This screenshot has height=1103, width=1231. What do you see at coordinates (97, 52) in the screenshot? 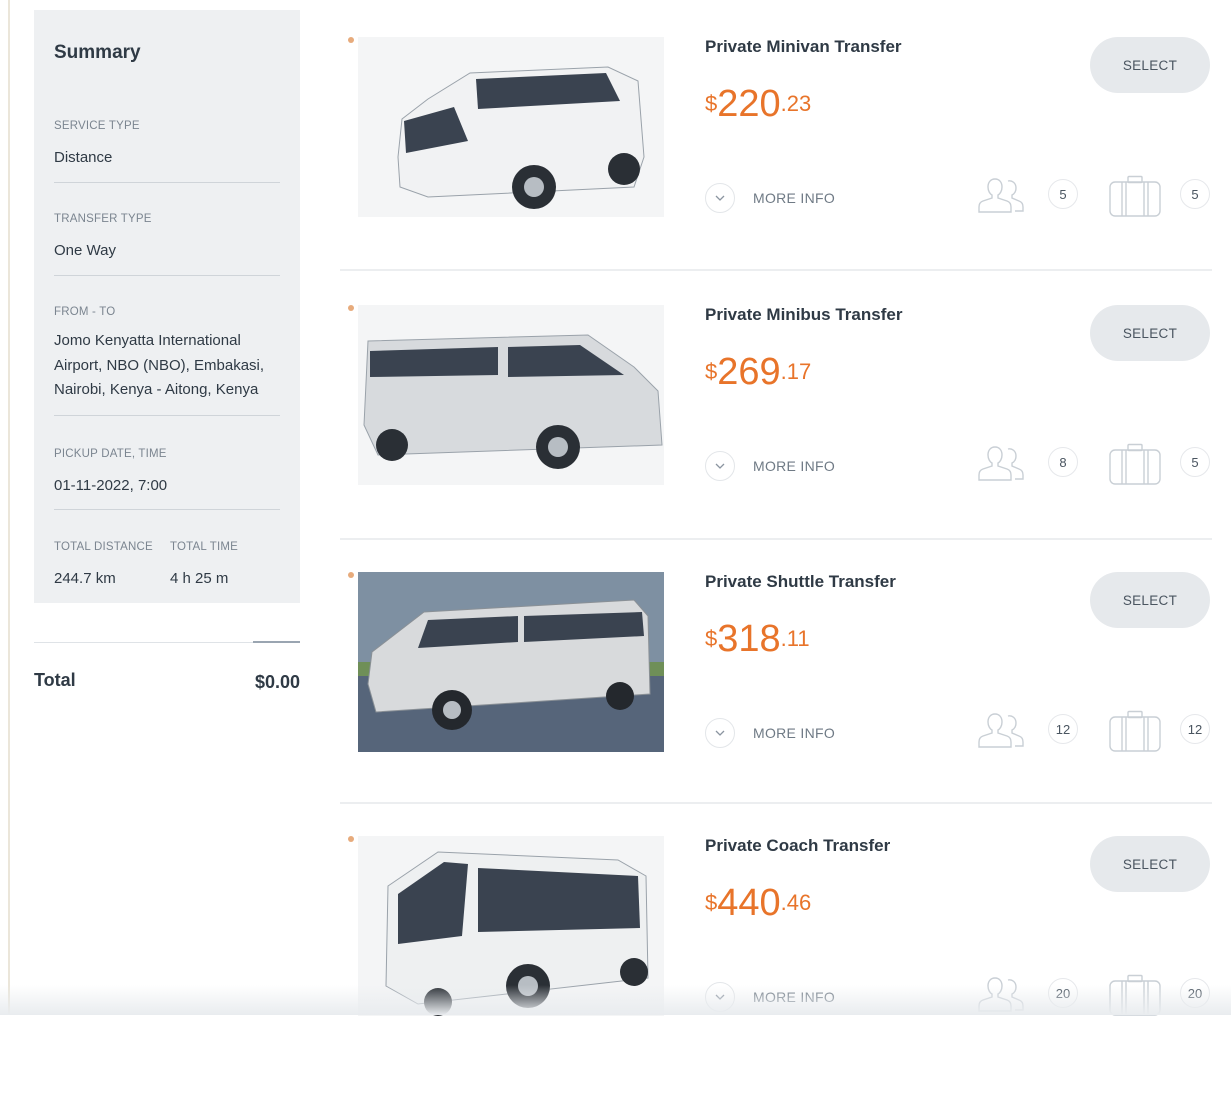
I see `summary-title: Summary` at bounding box center [97, 52].